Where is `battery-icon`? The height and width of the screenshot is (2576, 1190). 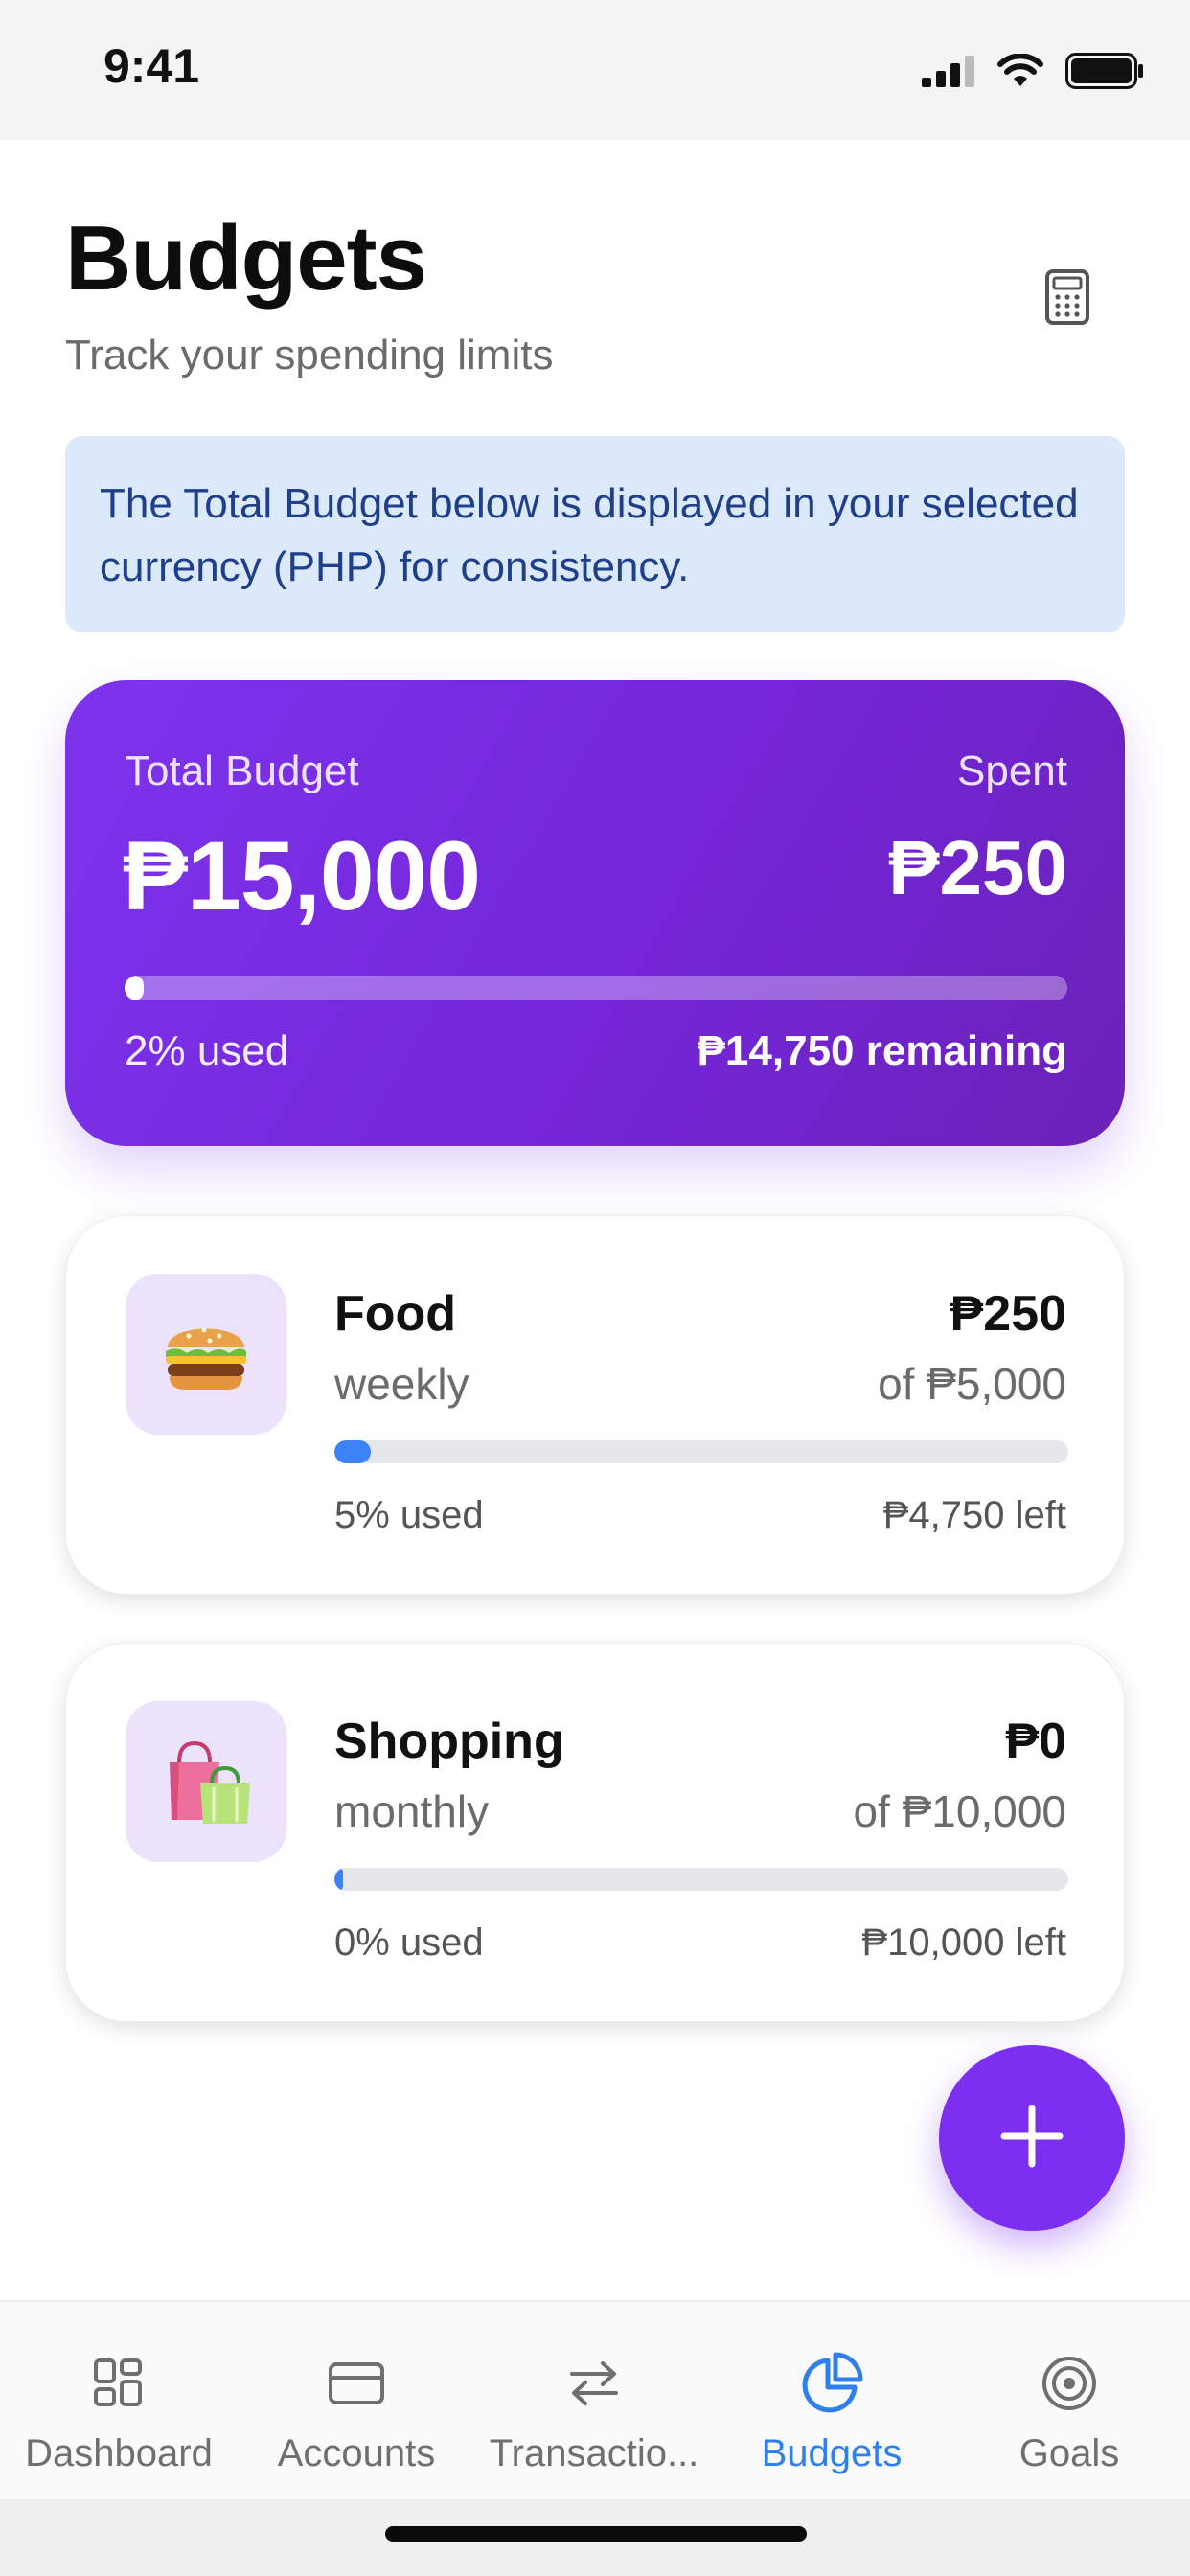 battery-icon is located at coordinates (1104, 73).